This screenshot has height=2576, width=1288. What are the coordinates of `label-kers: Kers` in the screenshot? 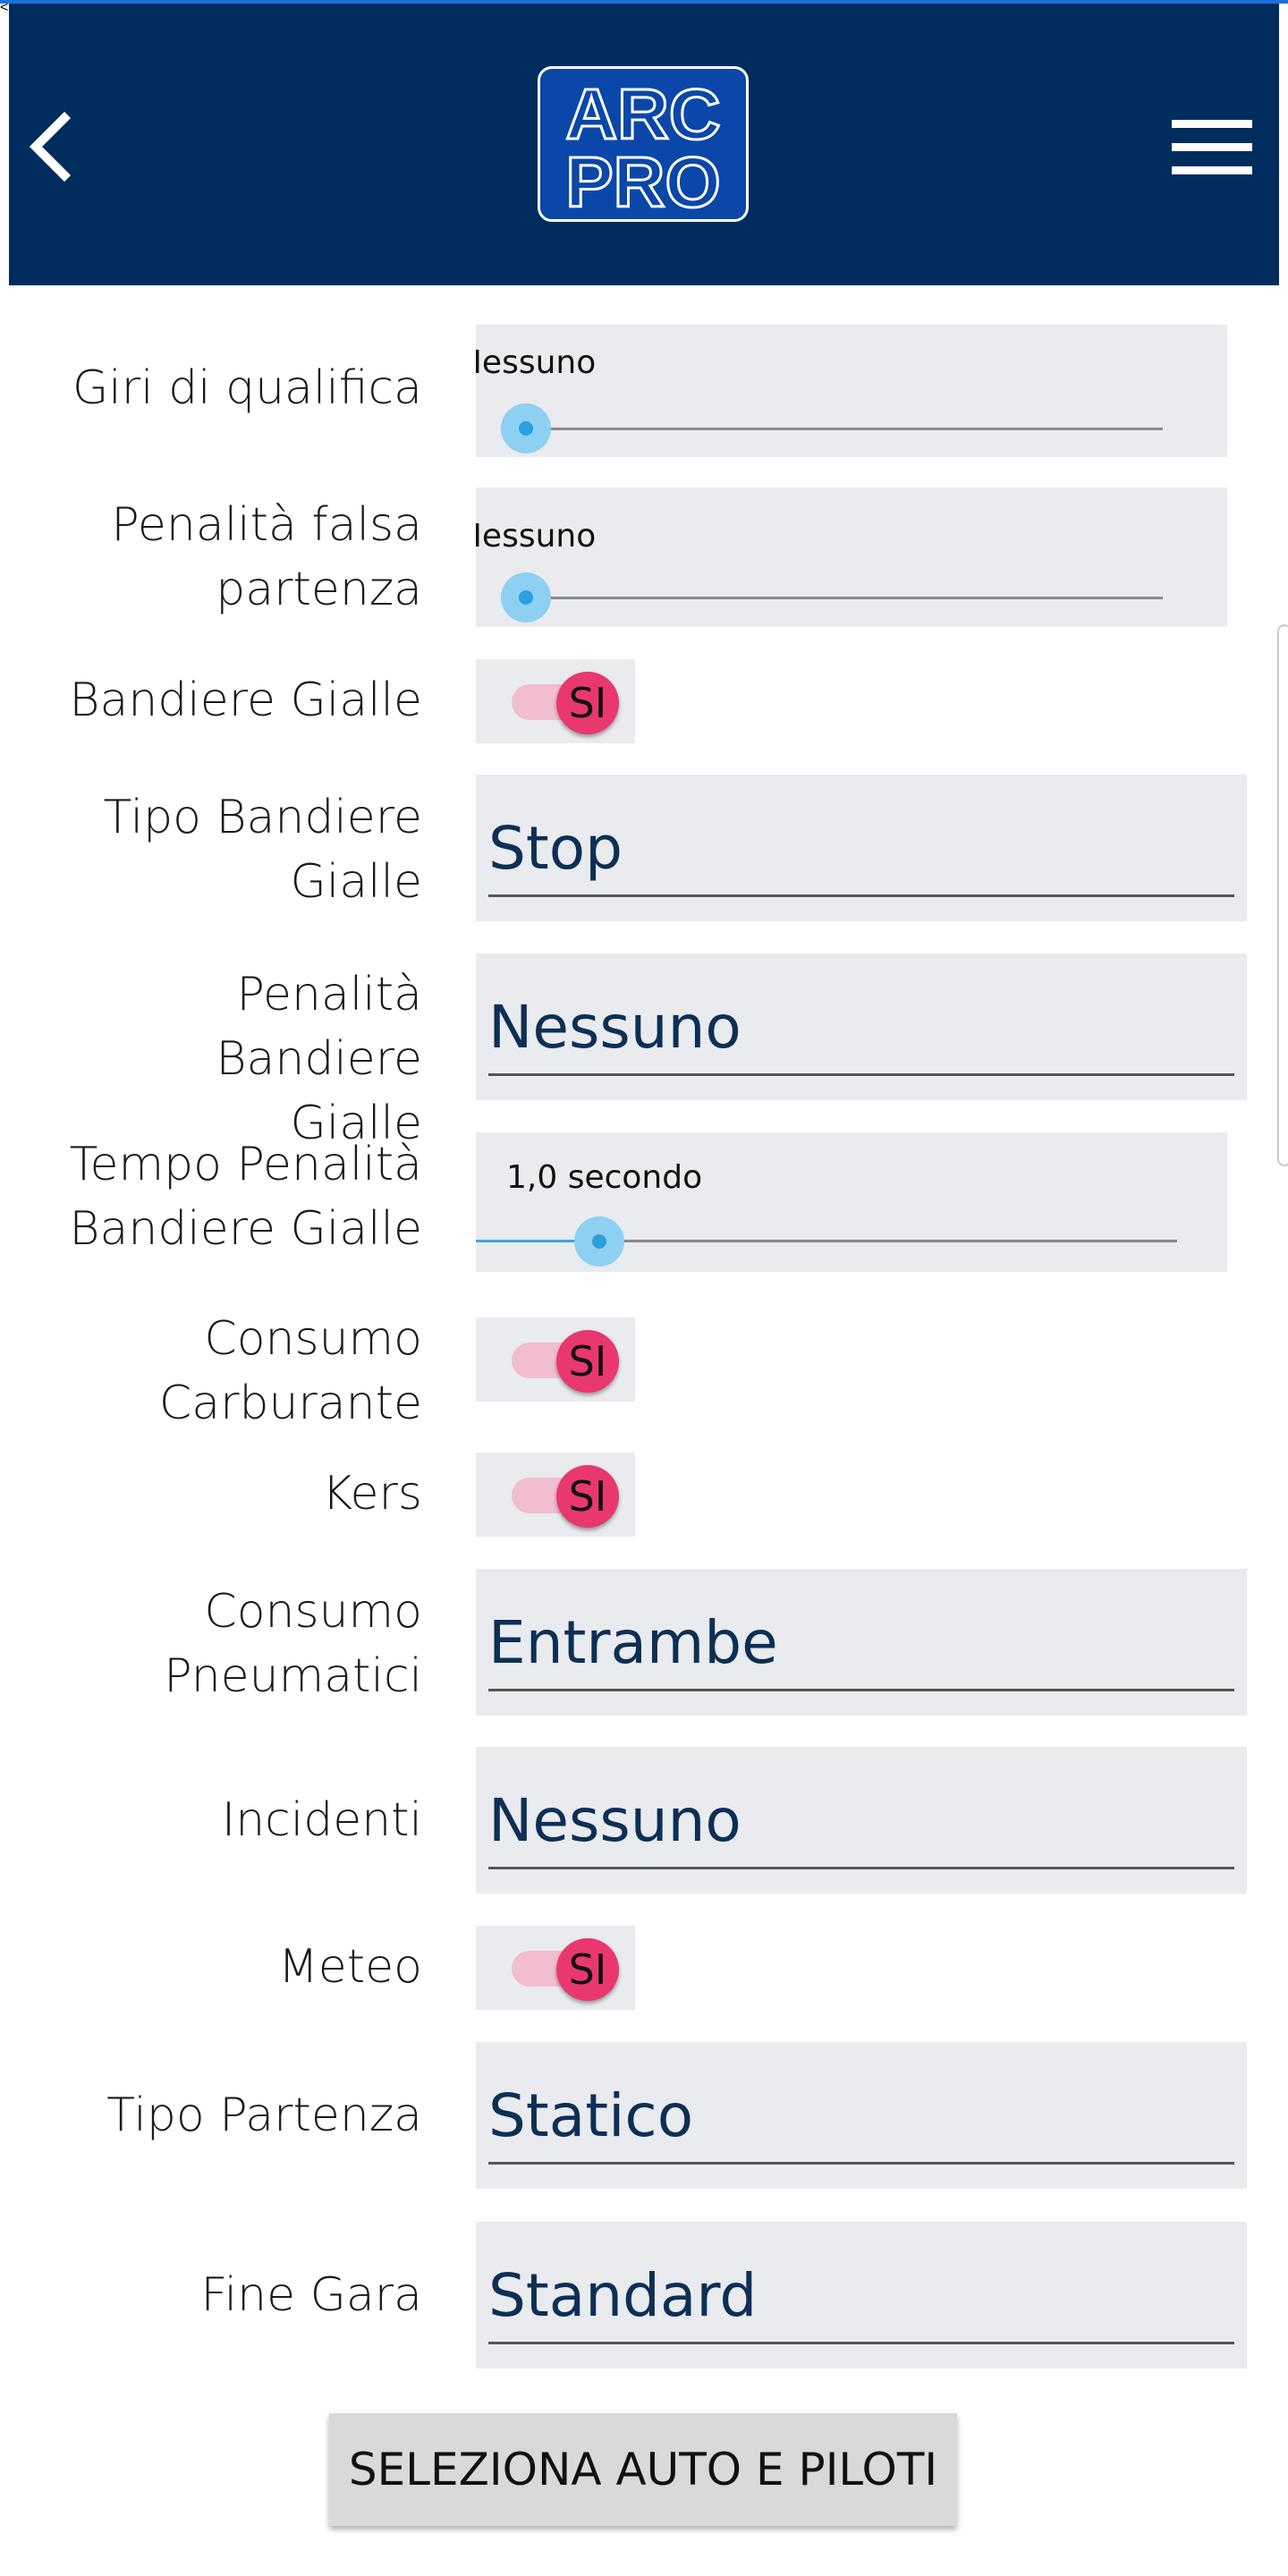 It's located at (372, 1494).